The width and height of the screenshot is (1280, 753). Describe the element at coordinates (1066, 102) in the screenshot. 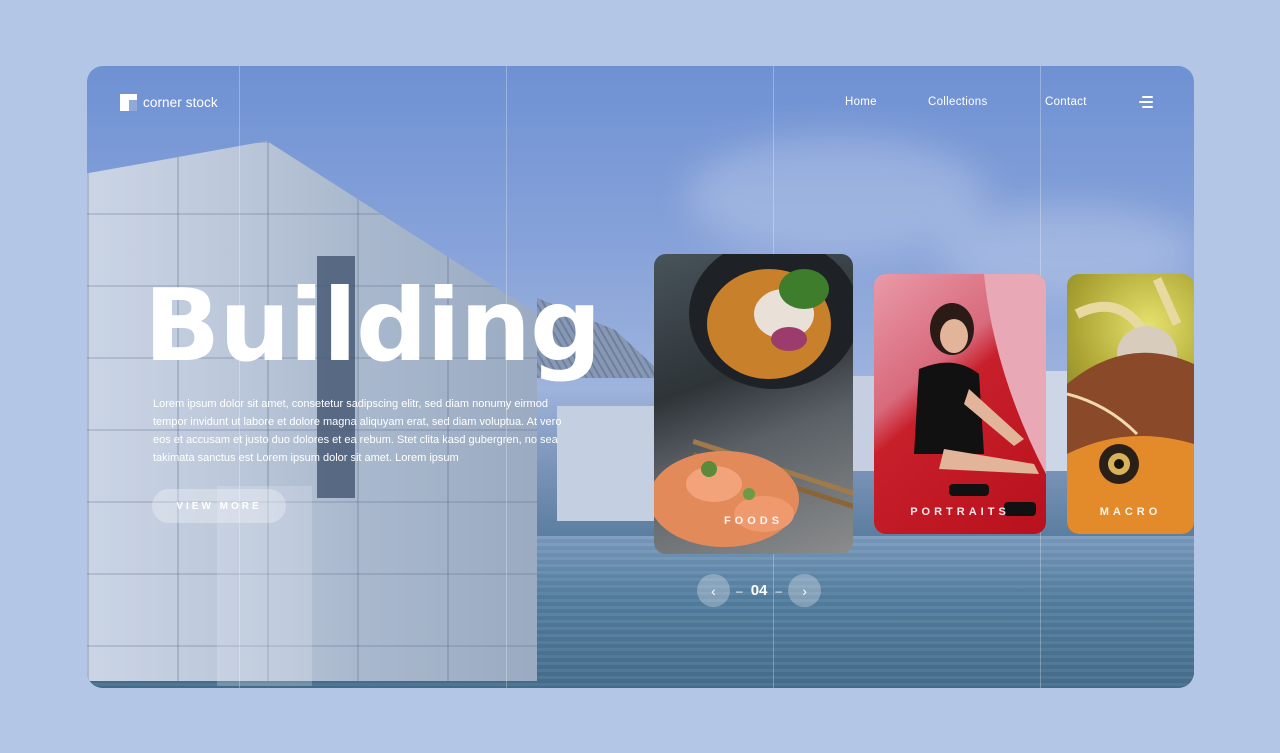

I see `nav-contact-link: Contact` at that location.